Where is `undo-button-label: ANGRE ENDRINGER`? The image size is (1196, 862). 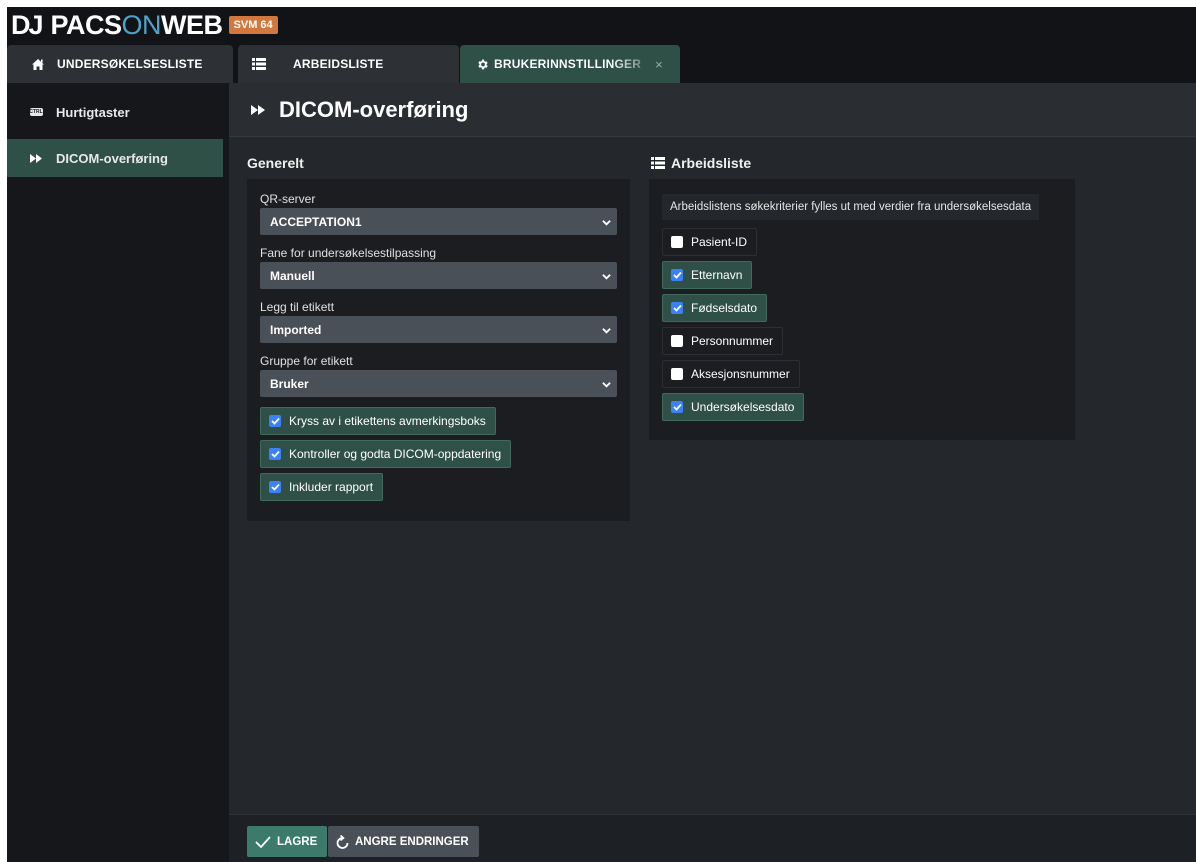 undo-button-label: ANGRE ENDRINGER is located at coordinates (412, 841).